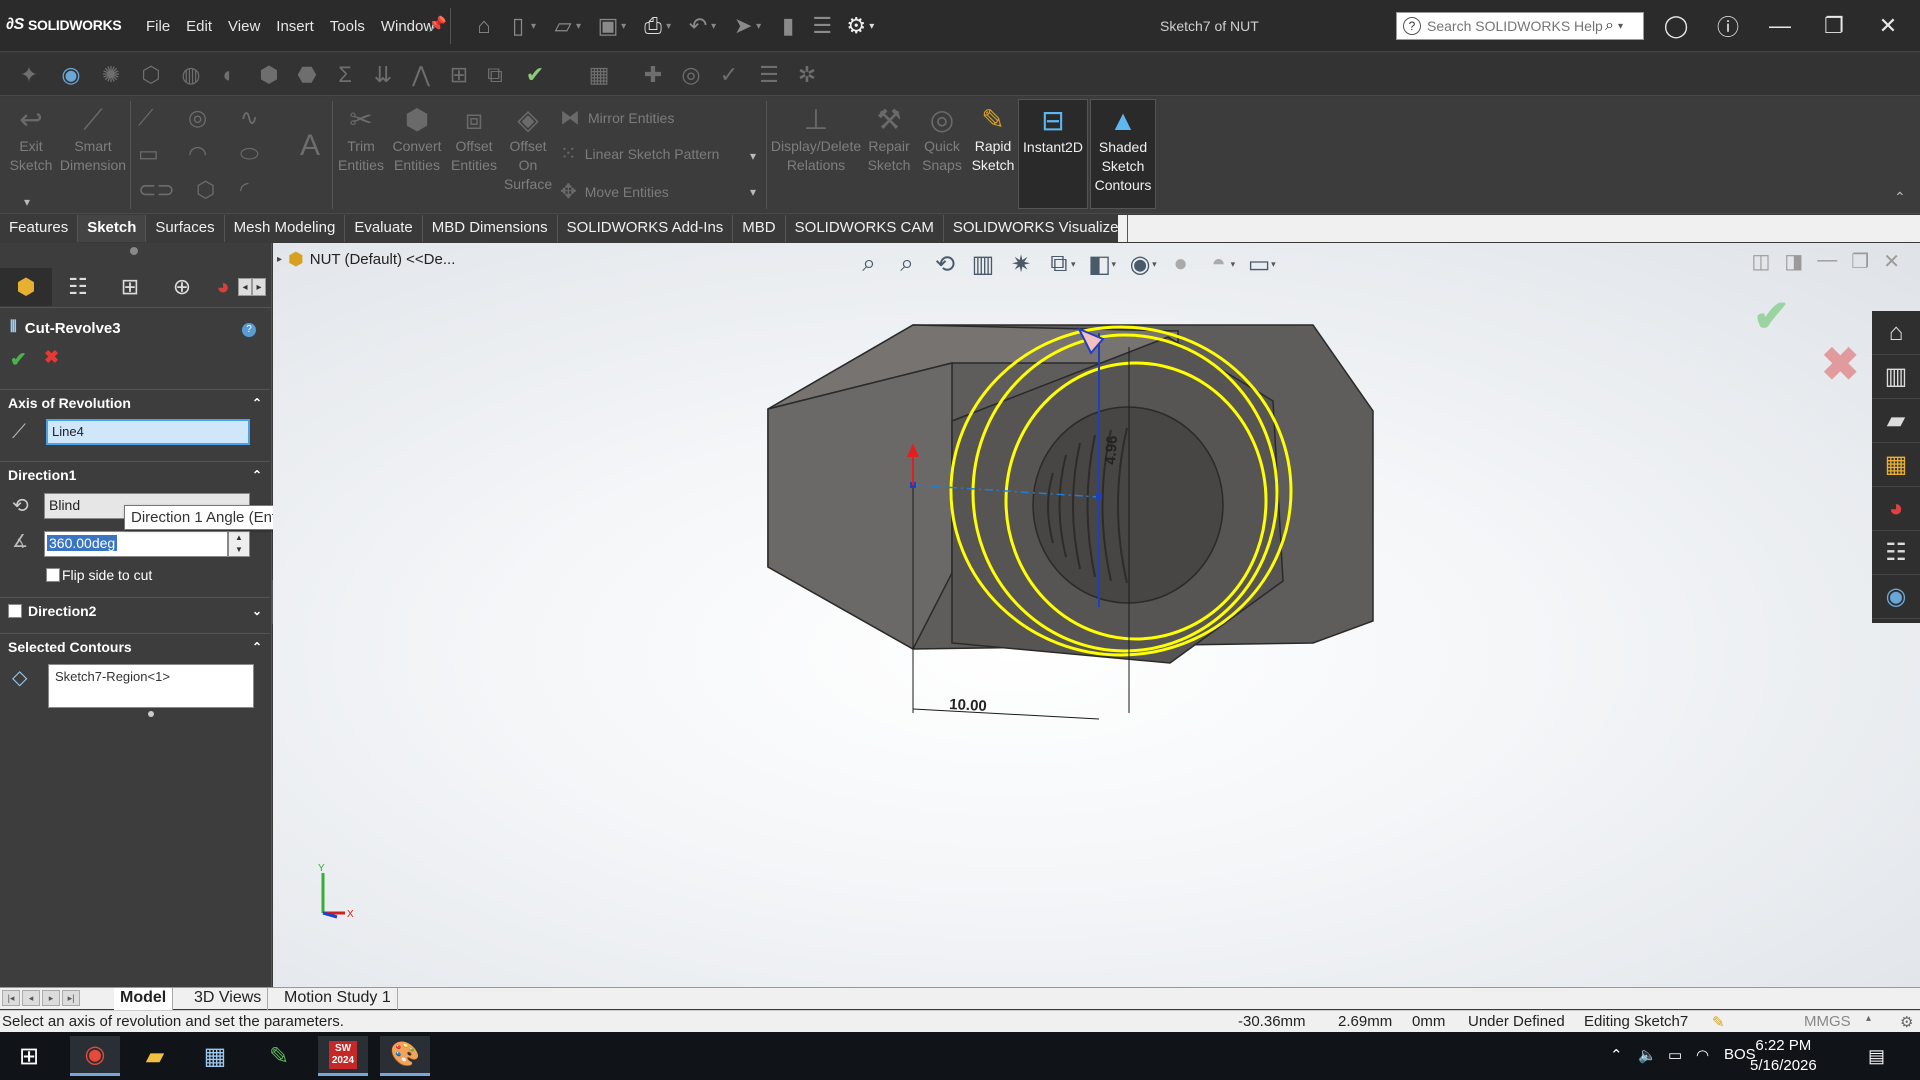  I want to click on tab-evaluate: Evaluate, so click(384, 228).